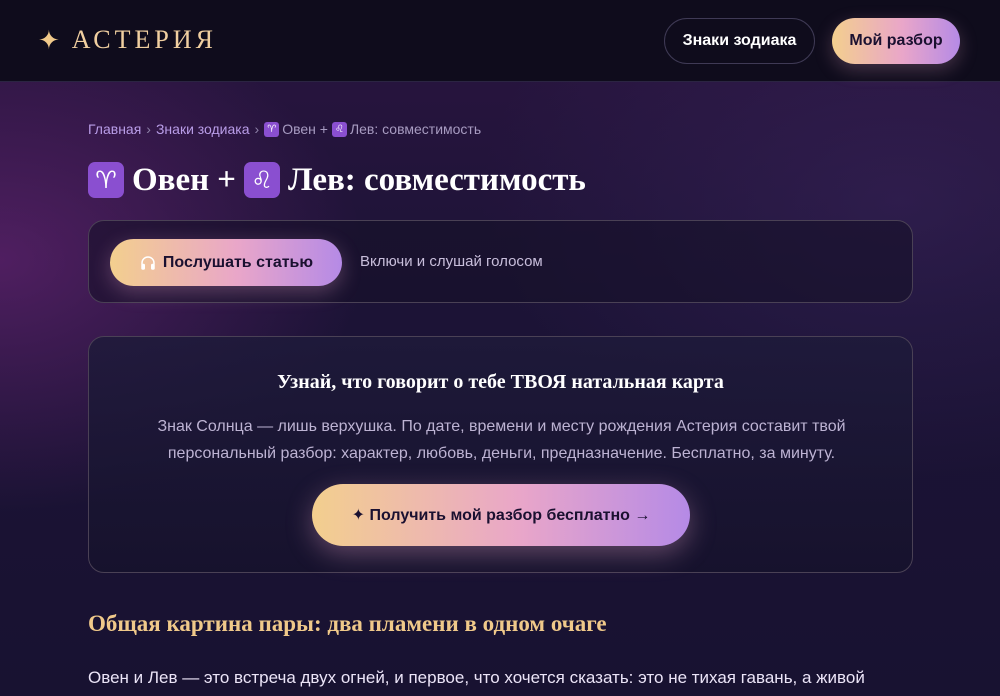 The height and width of the screenshot is (696, 1000). Describe the element at coordinates (415, 129) in the screenshot. I see `breadcrumb-current-part2: Лев: совместимость` at that location.